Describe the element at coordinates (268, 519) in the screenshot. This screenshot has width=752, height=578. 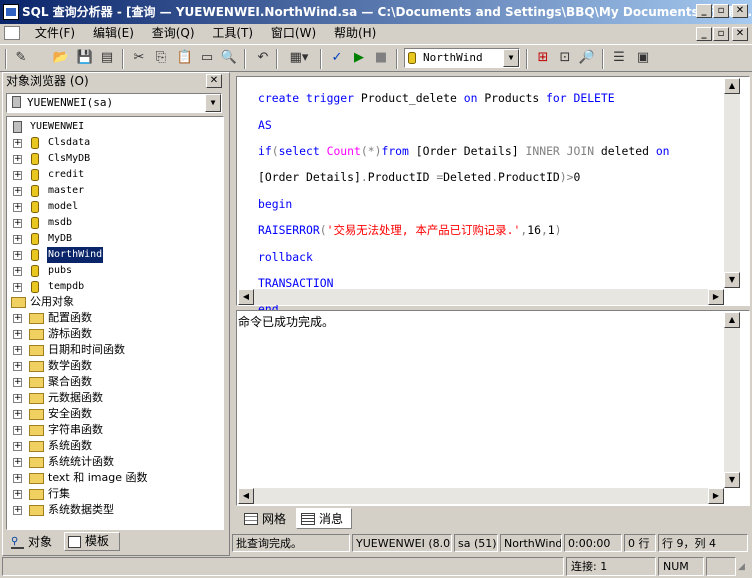
I see `tab-grid: 网格` at that location.